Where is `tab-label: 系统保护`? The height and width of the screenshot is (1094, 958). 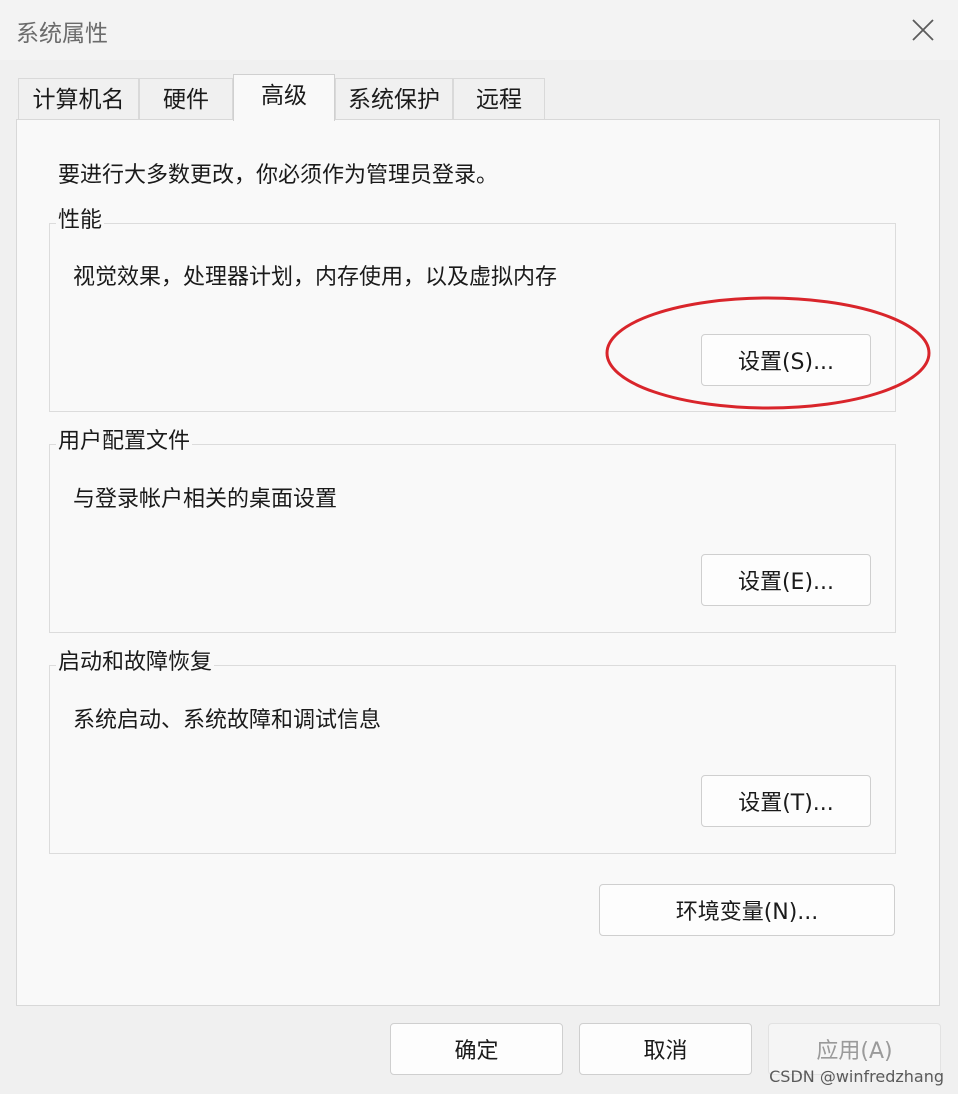
tab-label: 系统保护 is located at coordinates (394, 100).